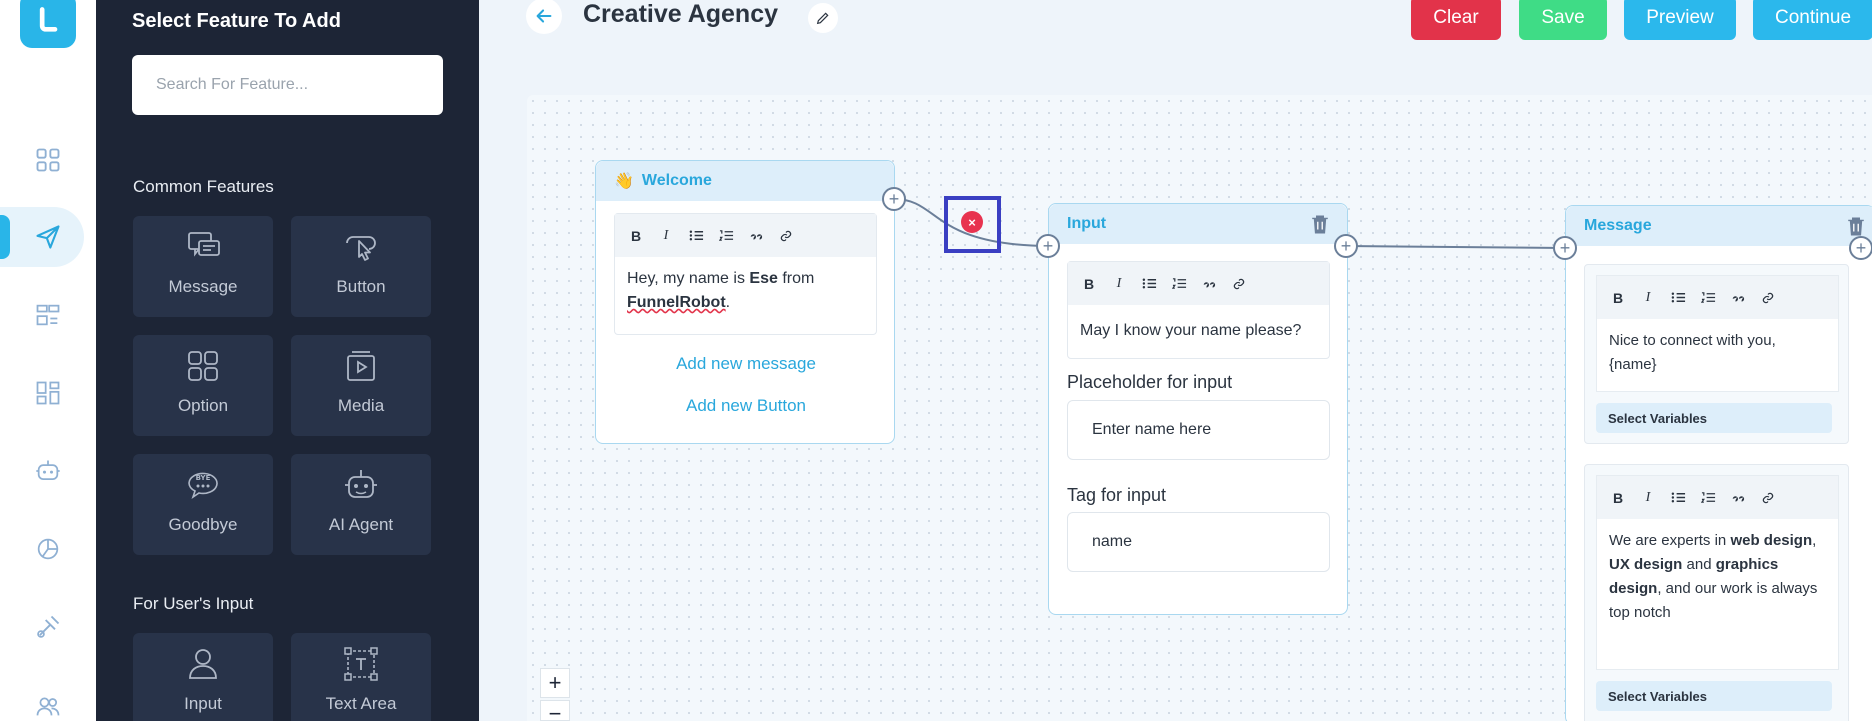 The height and width of the screenshot is (721, 1872). What do you see at coordinates (287, 85) in the screenshot?
I see `feature-search-input` at bounding box center [287, 85].